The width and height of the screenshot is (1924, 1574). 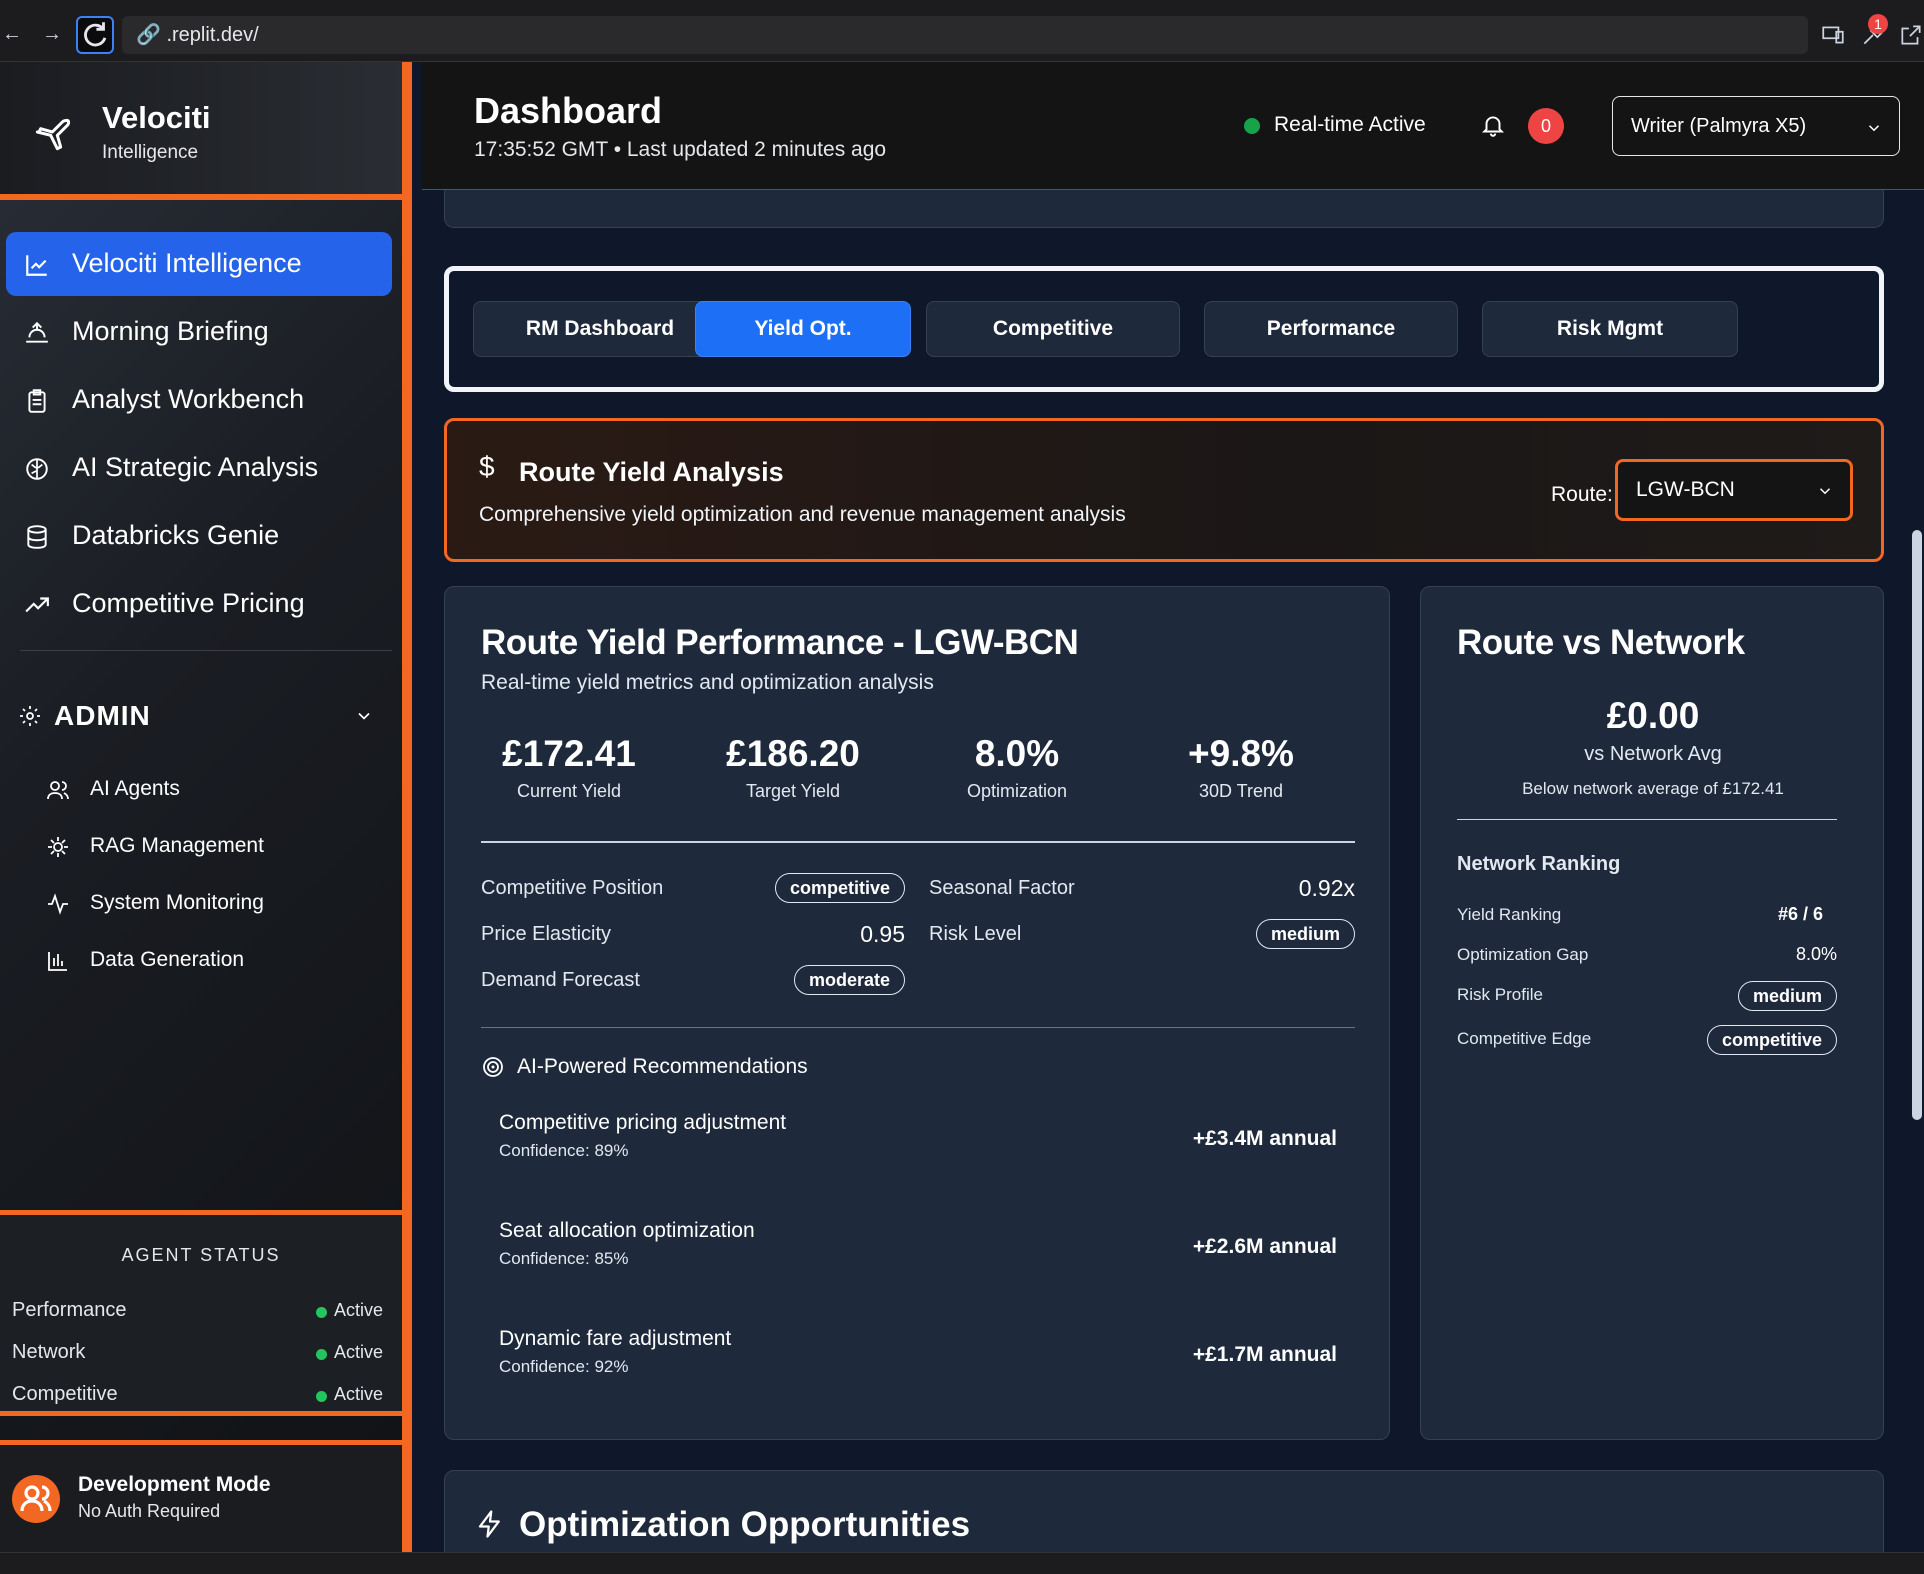 What do you see at coordinates (1053, 329) in the screenshot?
I see `tab-competitive: Competitive` at bounding box center [1053, 329].